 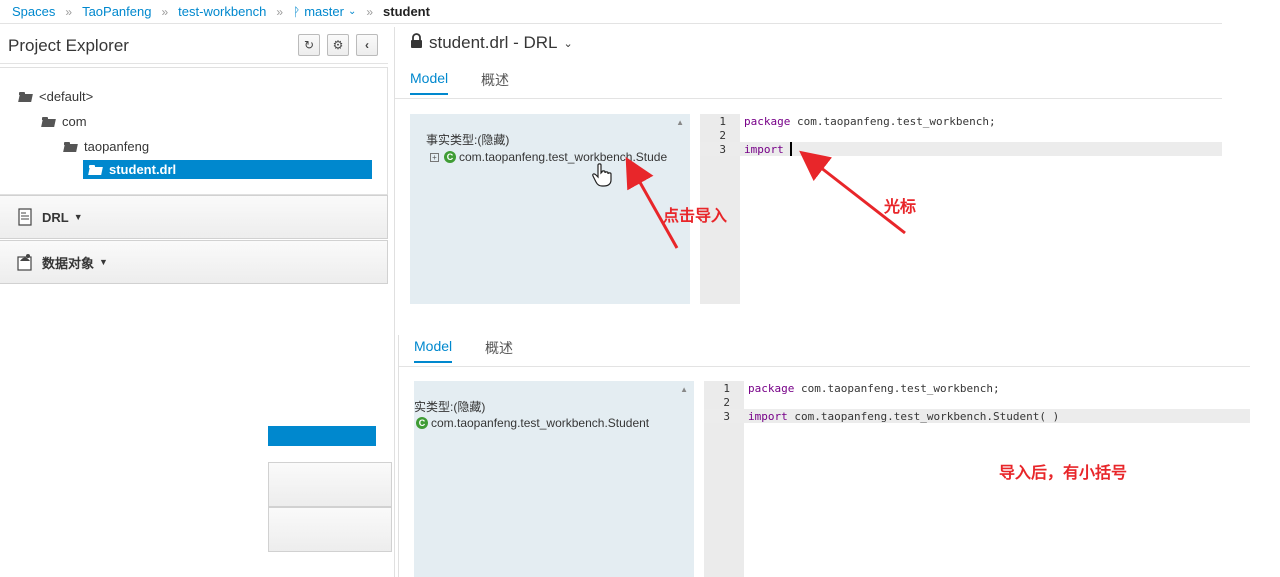 What do you see at coordinates (726, 388) in the screenshot?
I see `line-number: 1` at bounding box center [726, 388].